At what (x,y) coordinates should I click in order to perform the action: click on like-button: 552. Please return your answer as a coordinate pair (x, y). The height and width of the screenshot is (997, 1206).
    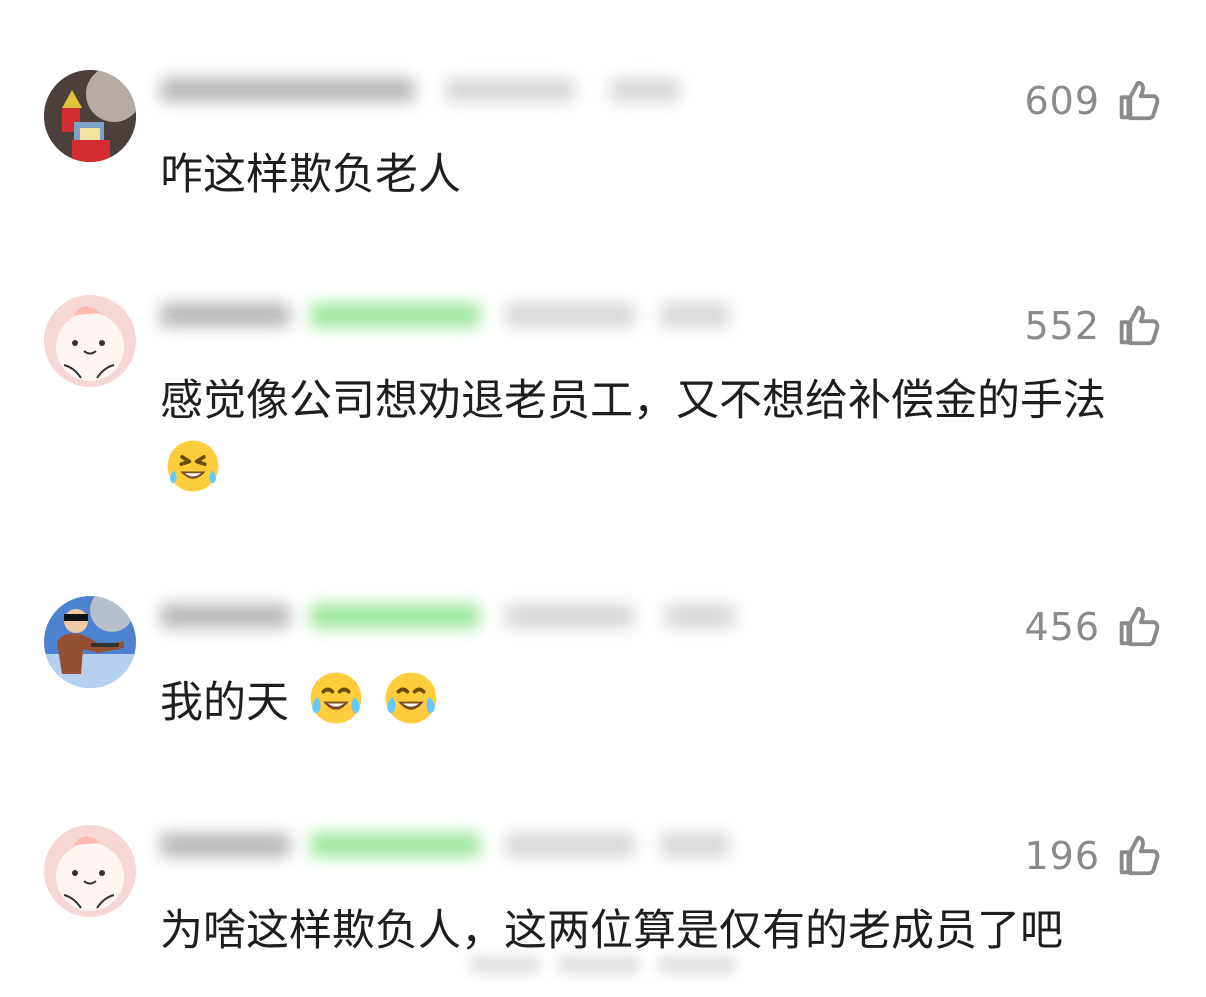
    Looking at the image, I should click on (1092, 326).